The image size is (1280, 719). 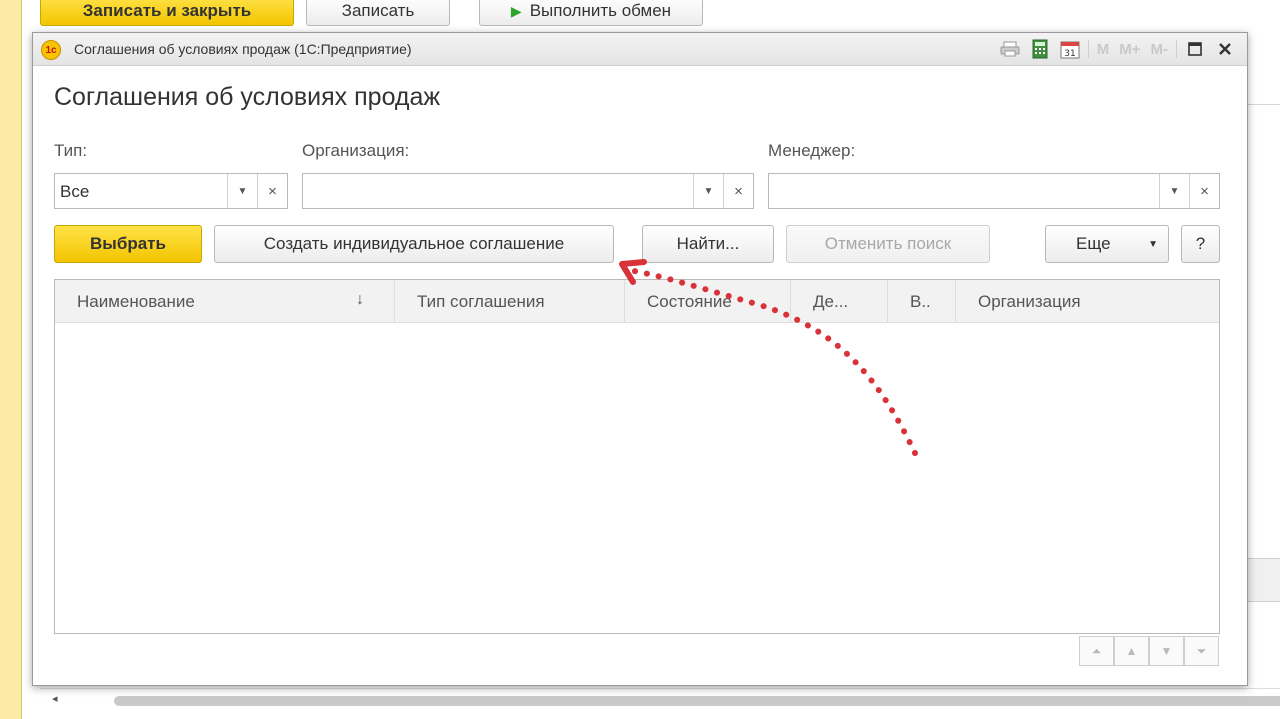 I want to click on parent-form-divider, so click(x=1264, y=104).